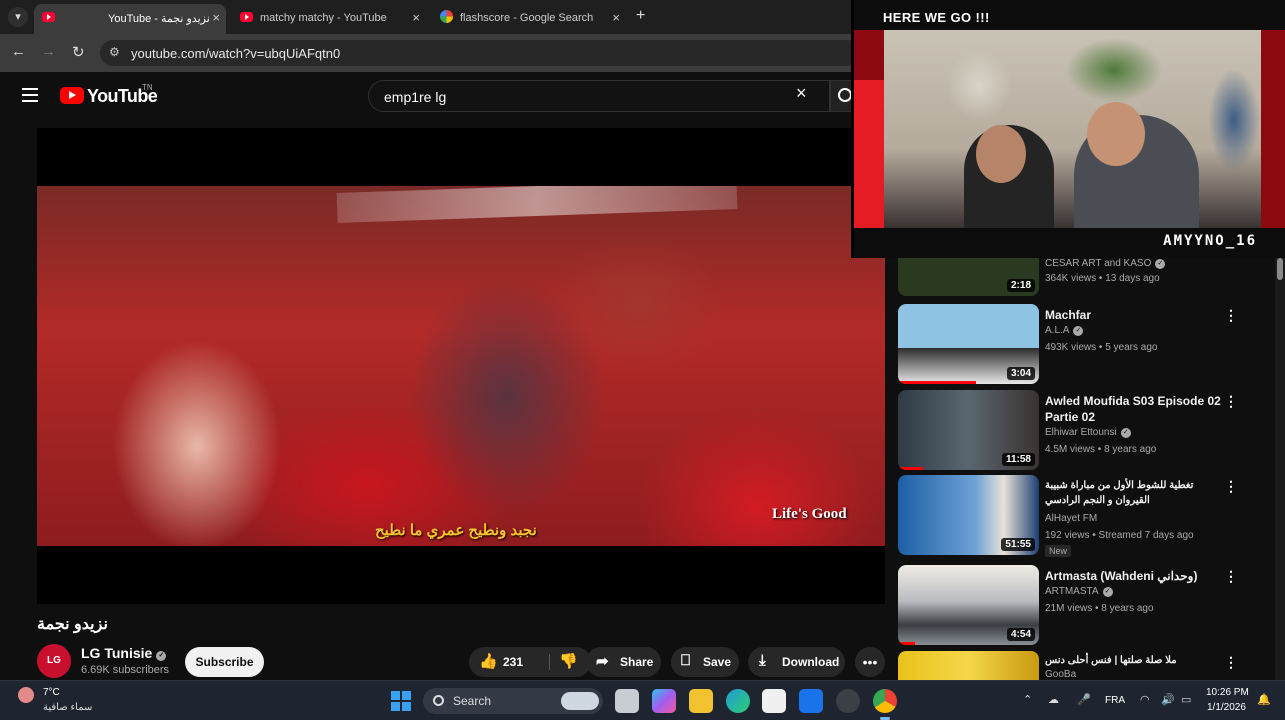 Image resolution: width=1285 pixels, height=720 pixels. I want to click on wifi-icon: ◠, so click(1145, 699).